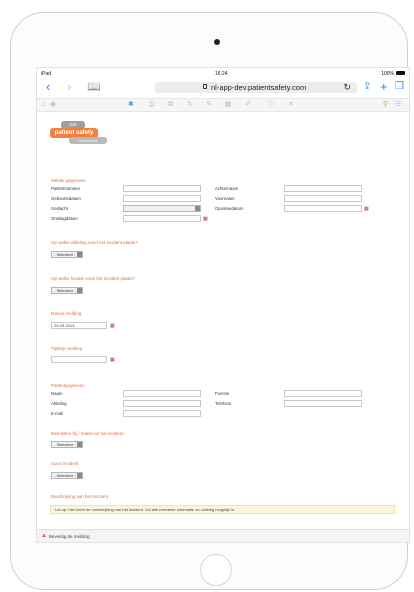 This screenshot has width=414, height=592. I want to click on address-bar: nl-app-dev.patientsafety.com ↻, so click(256, 87).